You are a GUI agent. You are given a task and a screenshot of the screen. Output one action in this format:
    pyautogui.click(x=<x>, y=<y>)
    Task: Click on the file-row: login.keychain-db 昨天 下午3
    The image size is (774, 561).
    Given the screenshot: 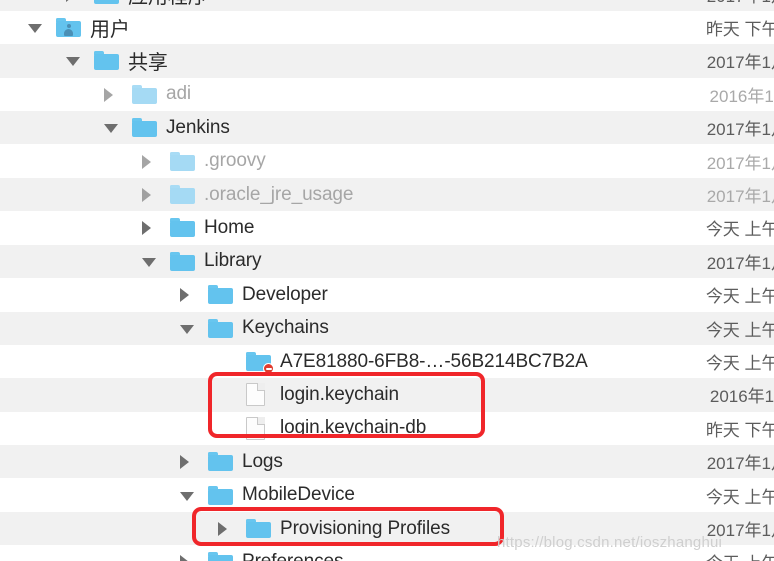 What is the action you would take?
    pyautogui.click(x=387, y=428)
    